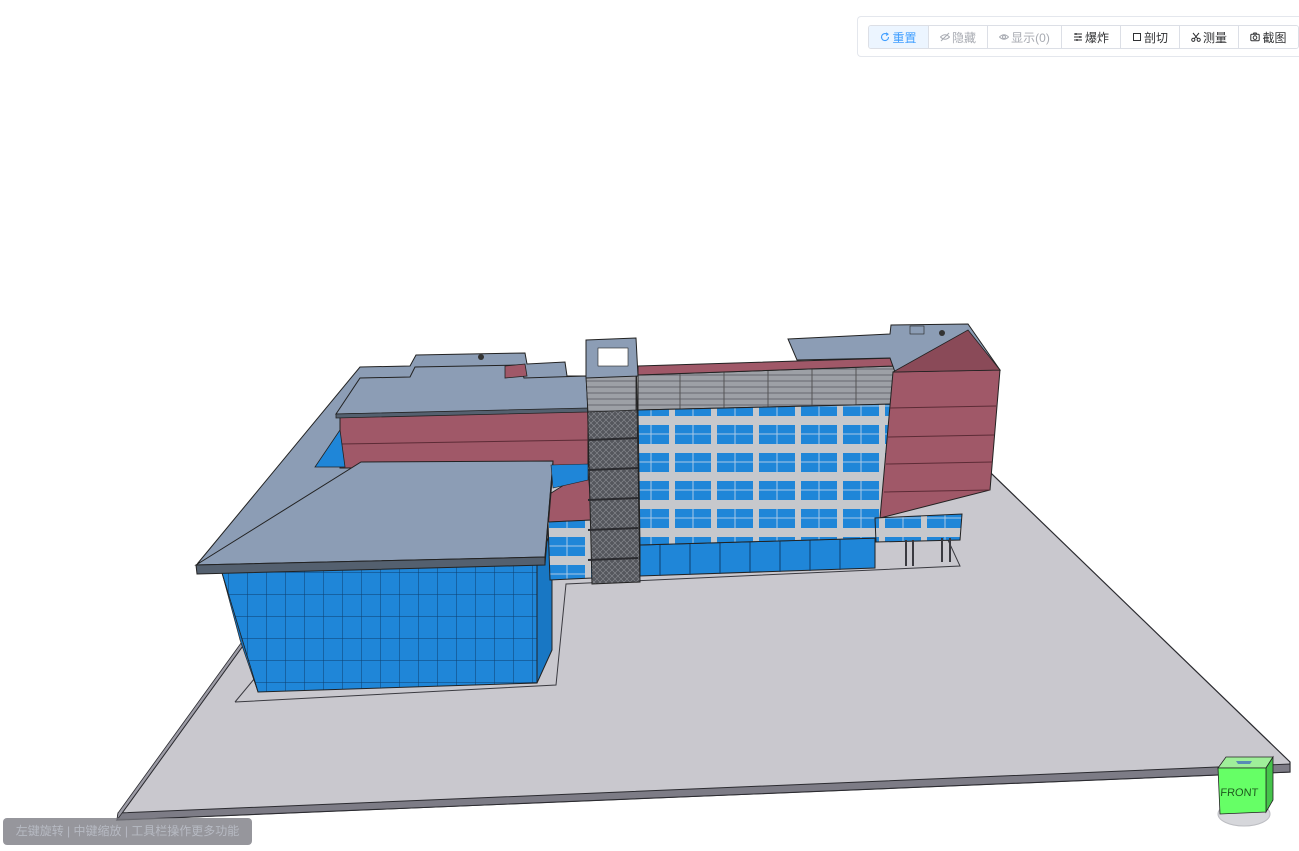 The height and width of the screenshot is (851, 1299). I want to click on measure-button: 测量, so click(1209, 37).